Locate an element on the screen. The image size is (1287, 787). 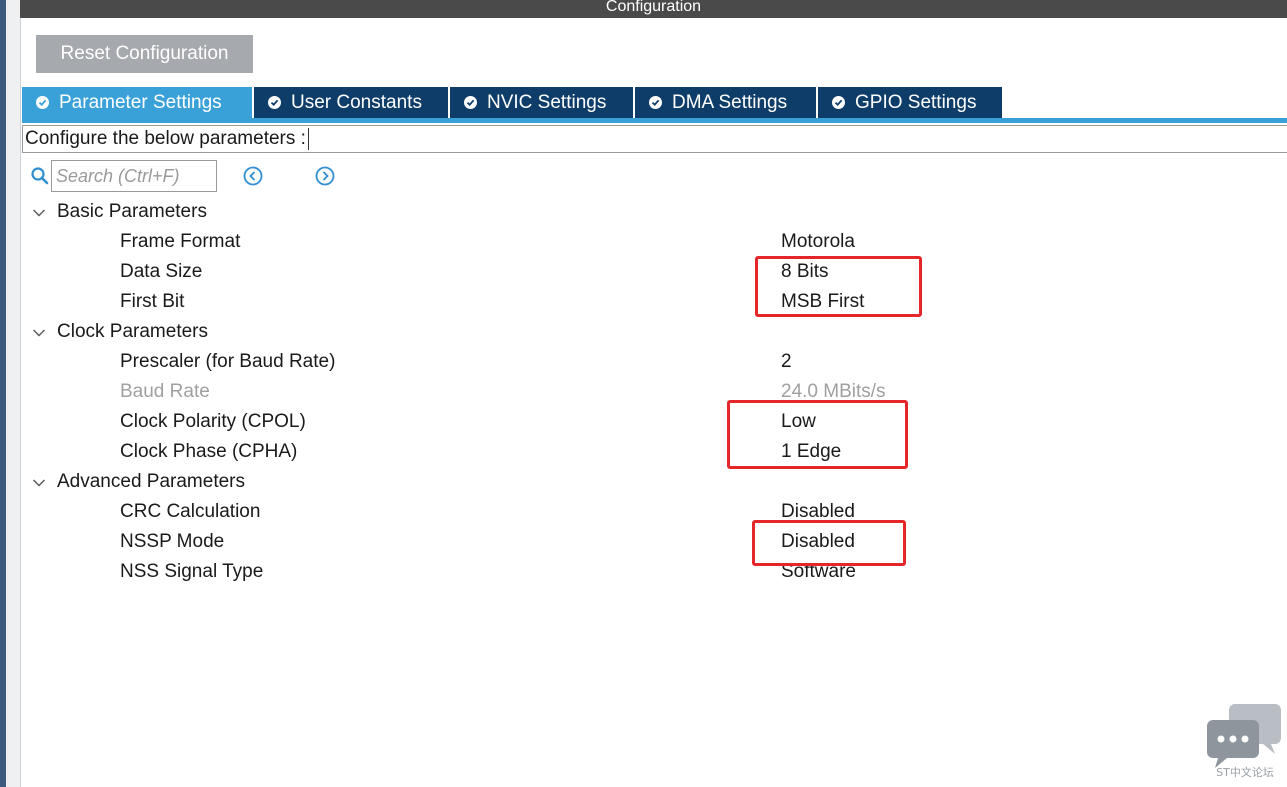
group-basic-parameters: Basic Parameters is located at coordinates (643, 213).